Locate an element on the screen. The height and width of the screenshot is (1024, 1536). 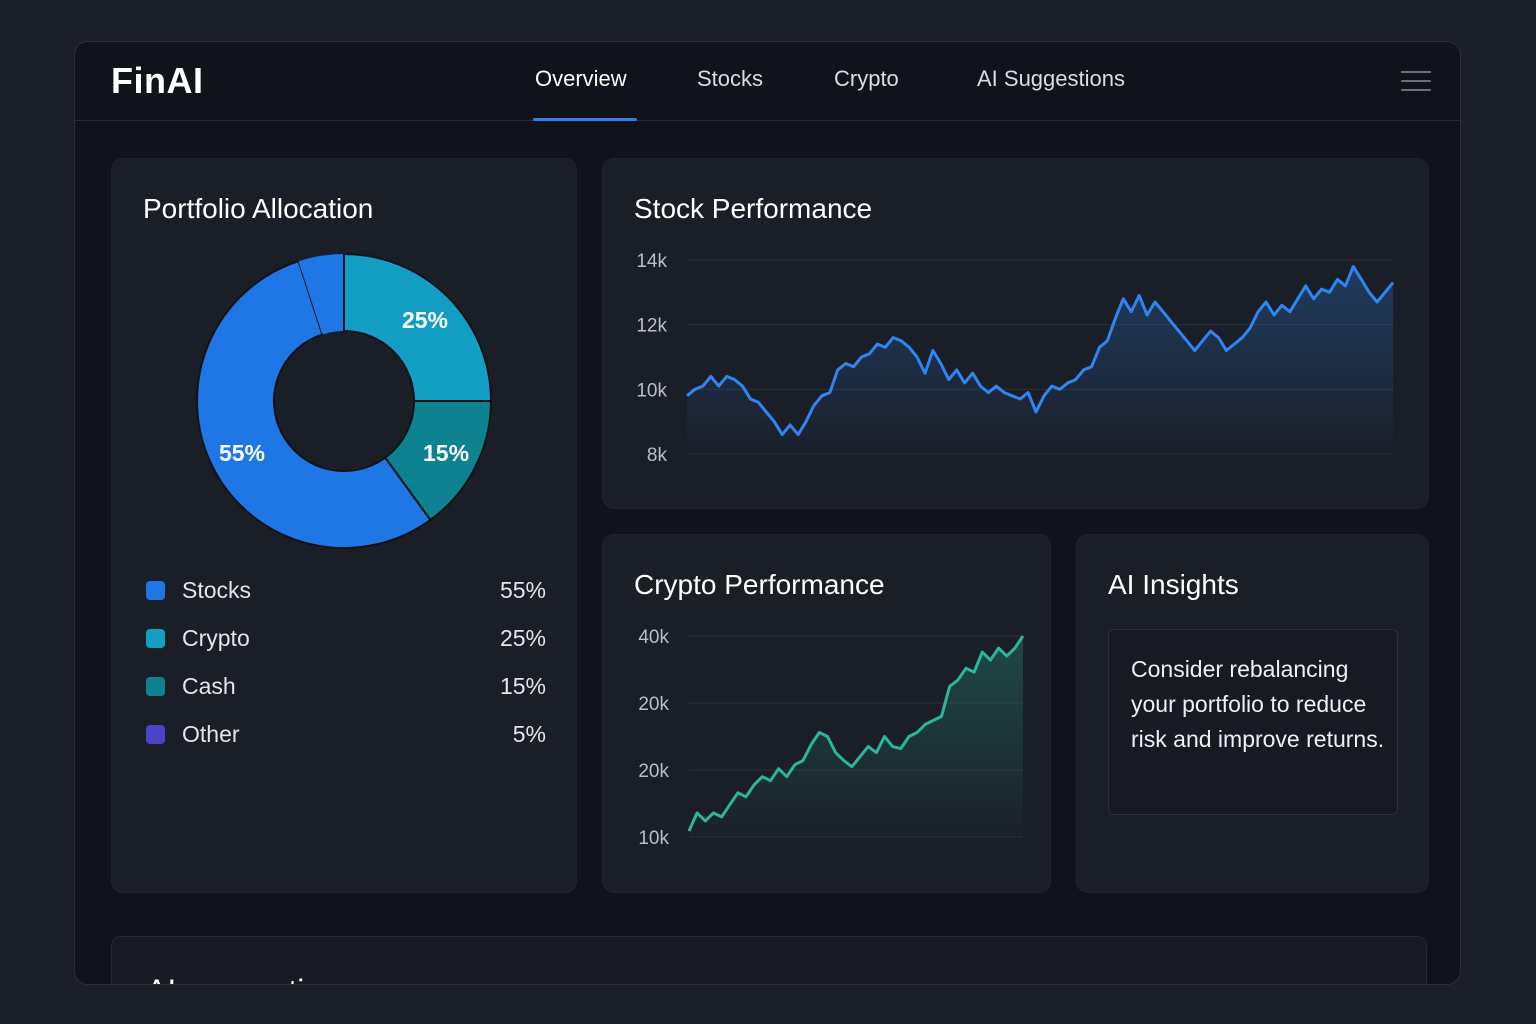
portfolio-title: Portfolio Allocation is located at coordinates (258, 208).